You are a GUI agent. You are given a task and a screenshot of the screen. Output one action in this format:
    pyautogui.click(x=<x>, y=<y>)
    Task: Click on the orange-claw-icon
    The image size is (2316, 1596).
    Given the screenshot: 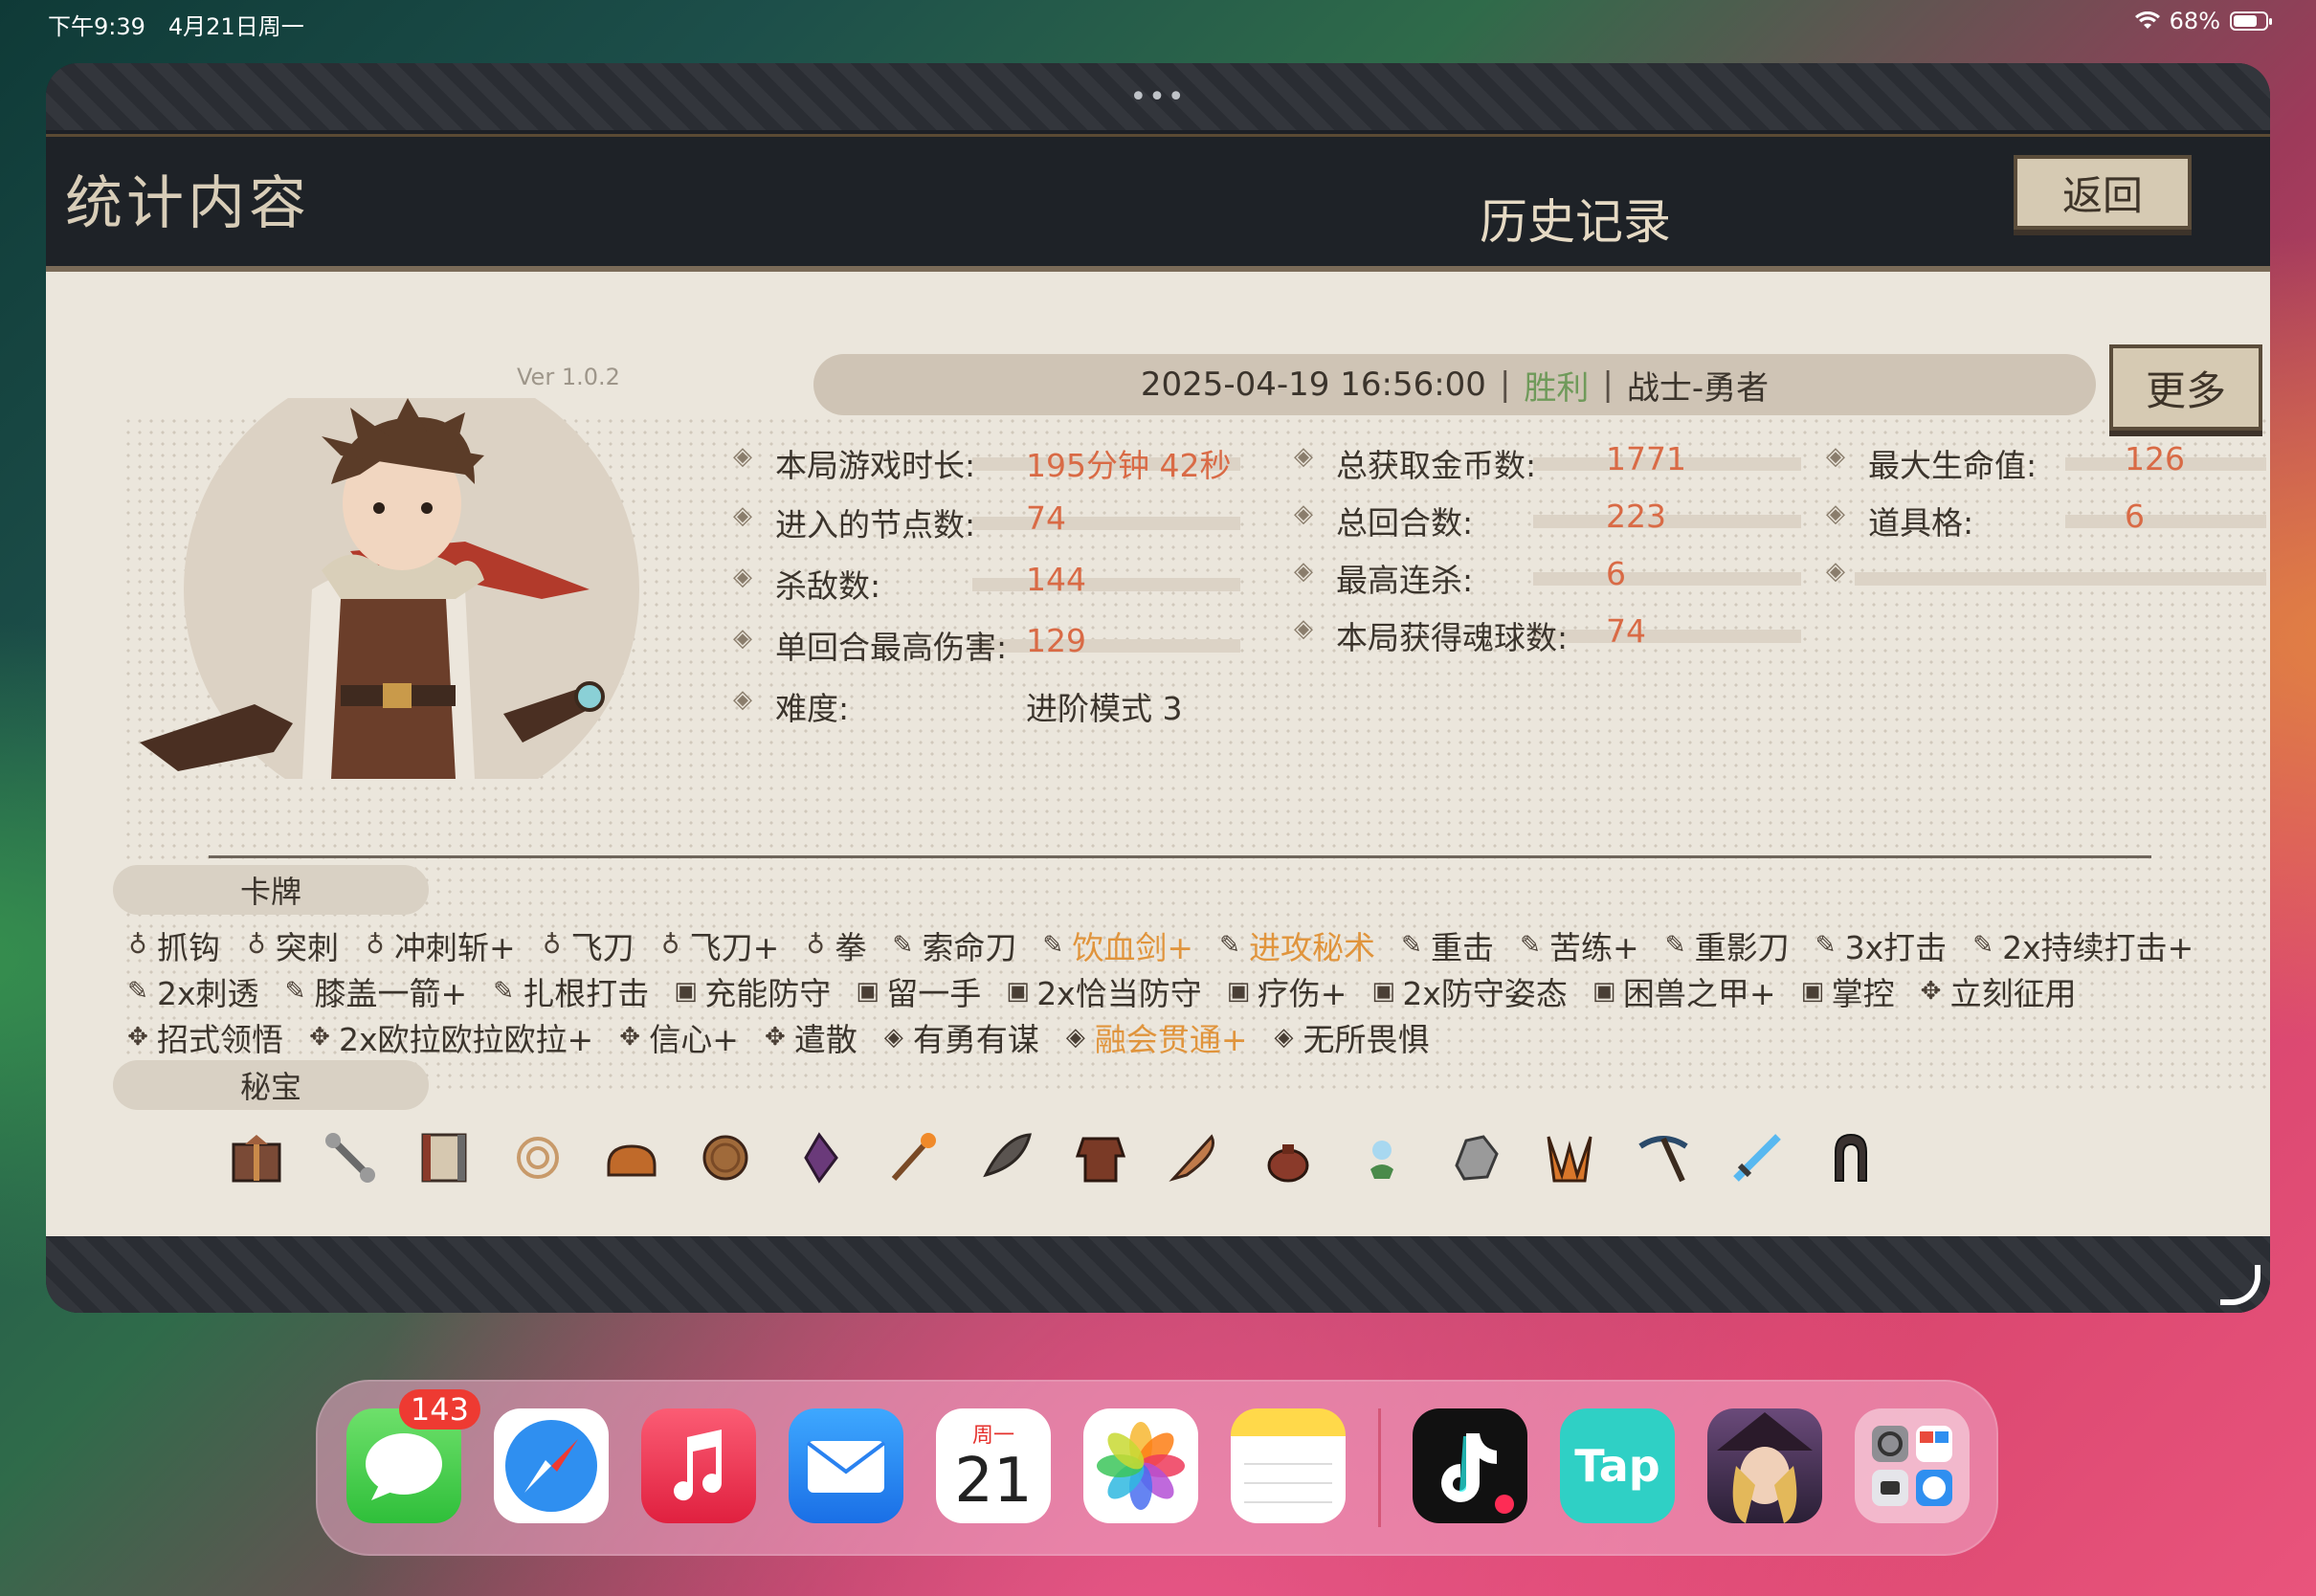 What is the action you would take?
    pyautogui.click(x=1569, y=1158)
    